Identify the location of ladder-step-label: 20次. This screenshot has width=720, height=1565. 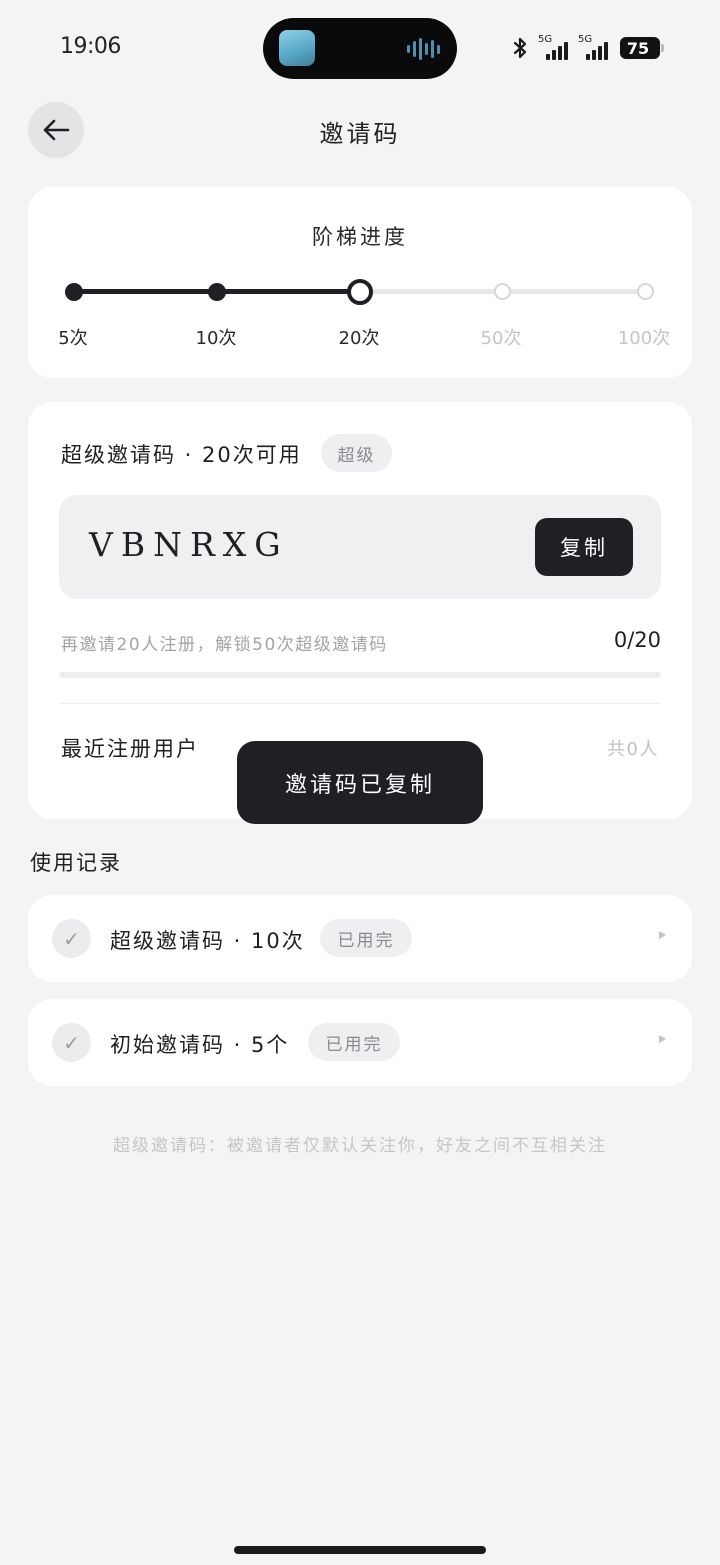
(359, 338).